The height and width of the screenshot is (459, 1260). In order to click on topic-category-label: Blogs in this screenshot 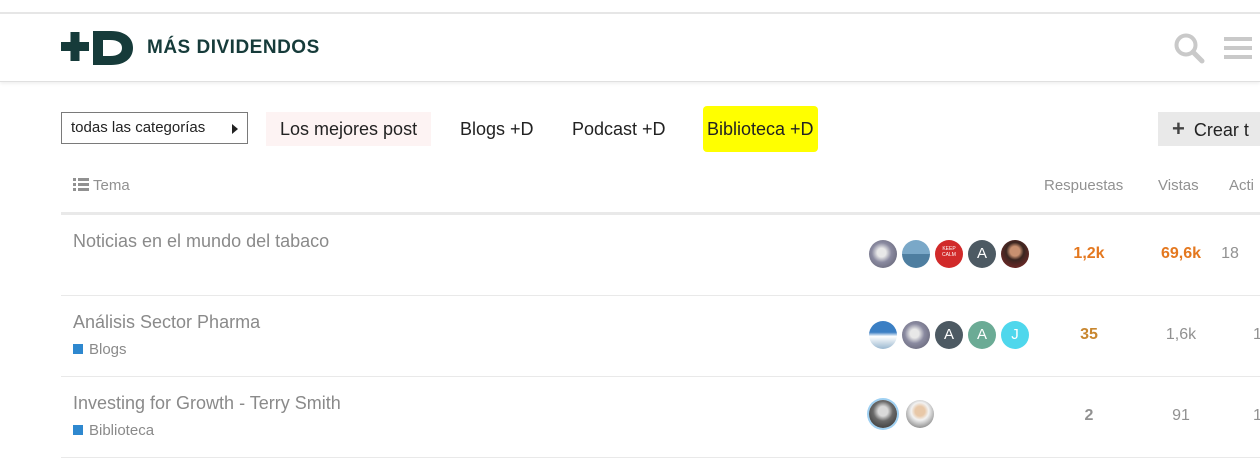, I will do `click(108, 349)`.